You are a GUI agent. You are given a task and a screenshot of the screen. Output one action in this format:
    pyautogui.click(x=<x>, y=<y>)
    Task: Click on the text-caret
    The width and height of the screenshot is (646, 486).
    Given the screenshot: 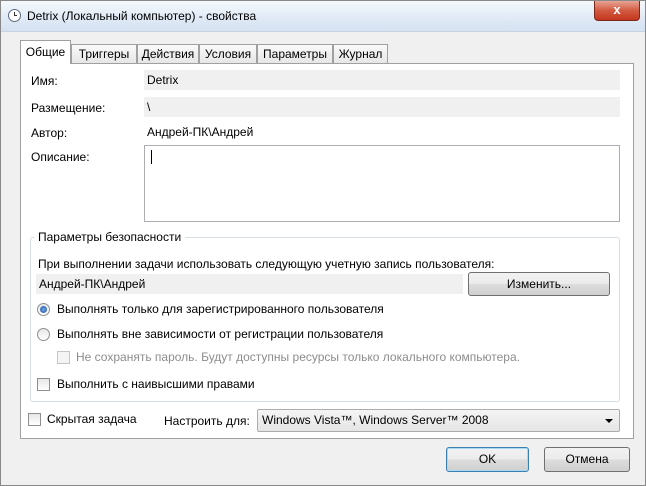 What is the action you would take?
    pyautogui.click(x=151, y=157)
    